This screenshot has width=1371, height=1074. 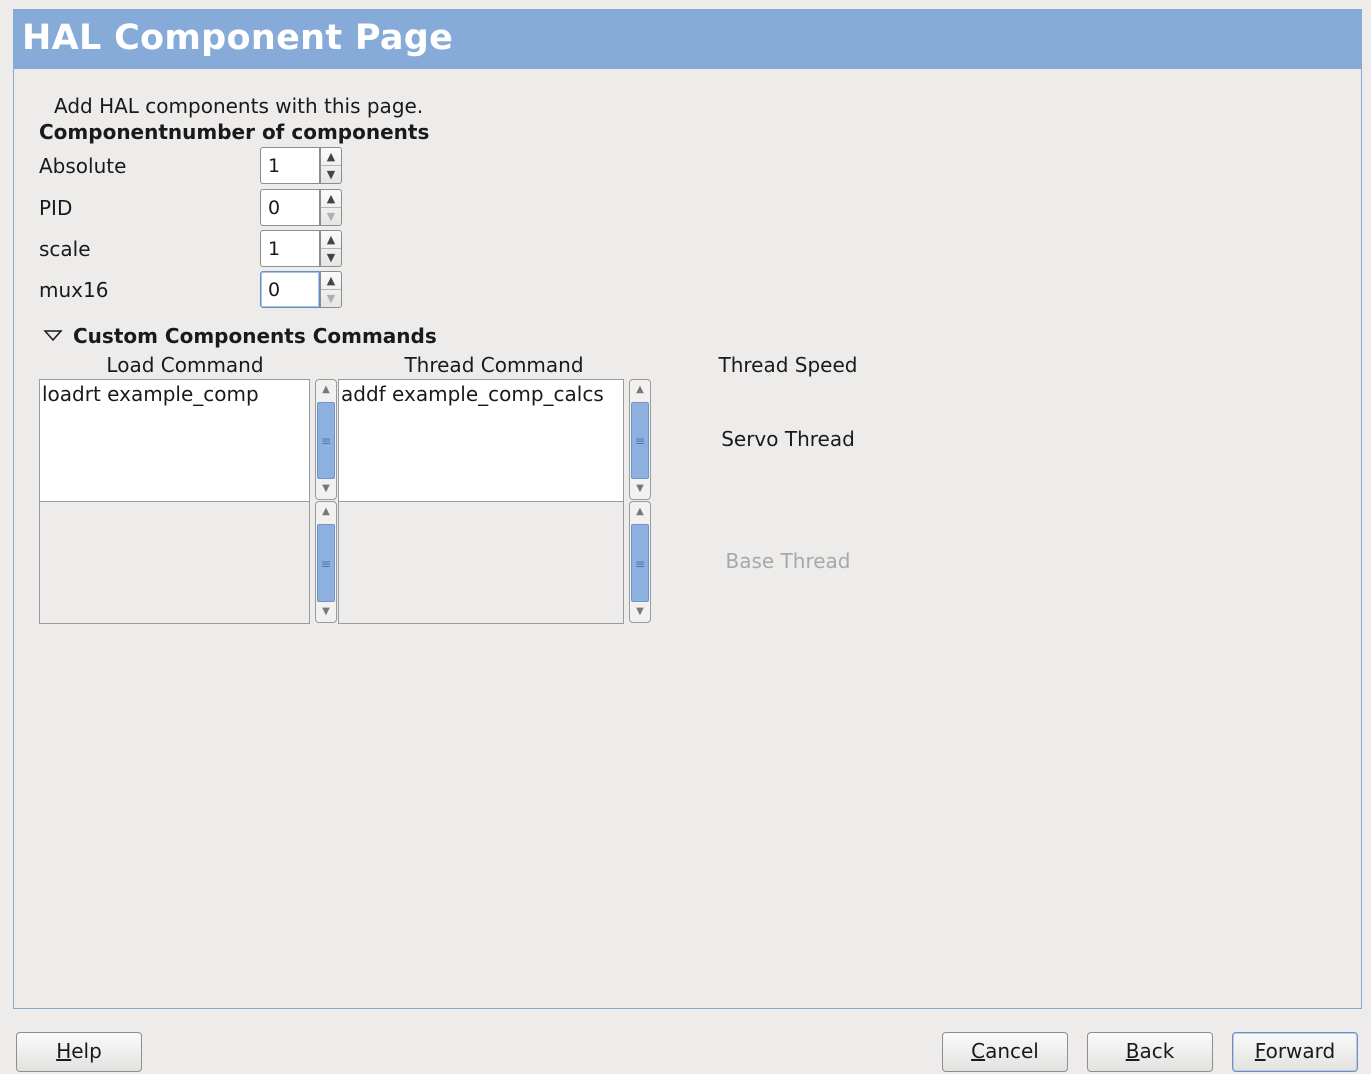 What do you see at coordinates (290, 289) in the screenshot?
I see `mux16-count-field: 0` at bounding box center [290, 289].